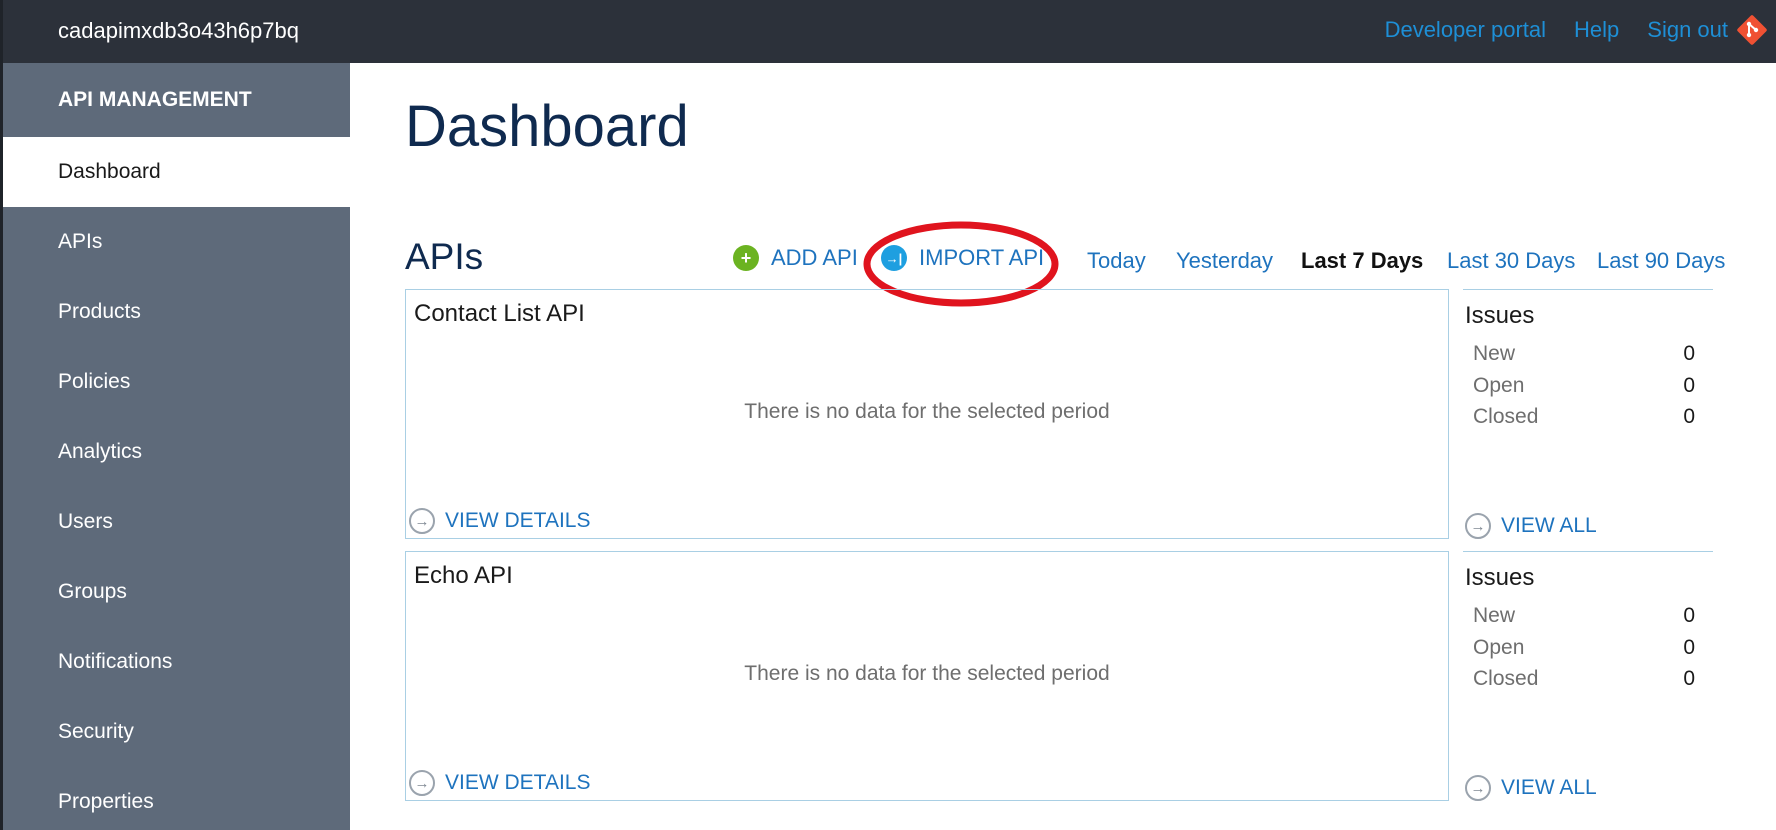 This screenshot has height=830, width=1776. What do you see at coordinates (176, 312) in the screenshot?
I see `sidebar-item-products: Products` at bounding box center [176, 312].